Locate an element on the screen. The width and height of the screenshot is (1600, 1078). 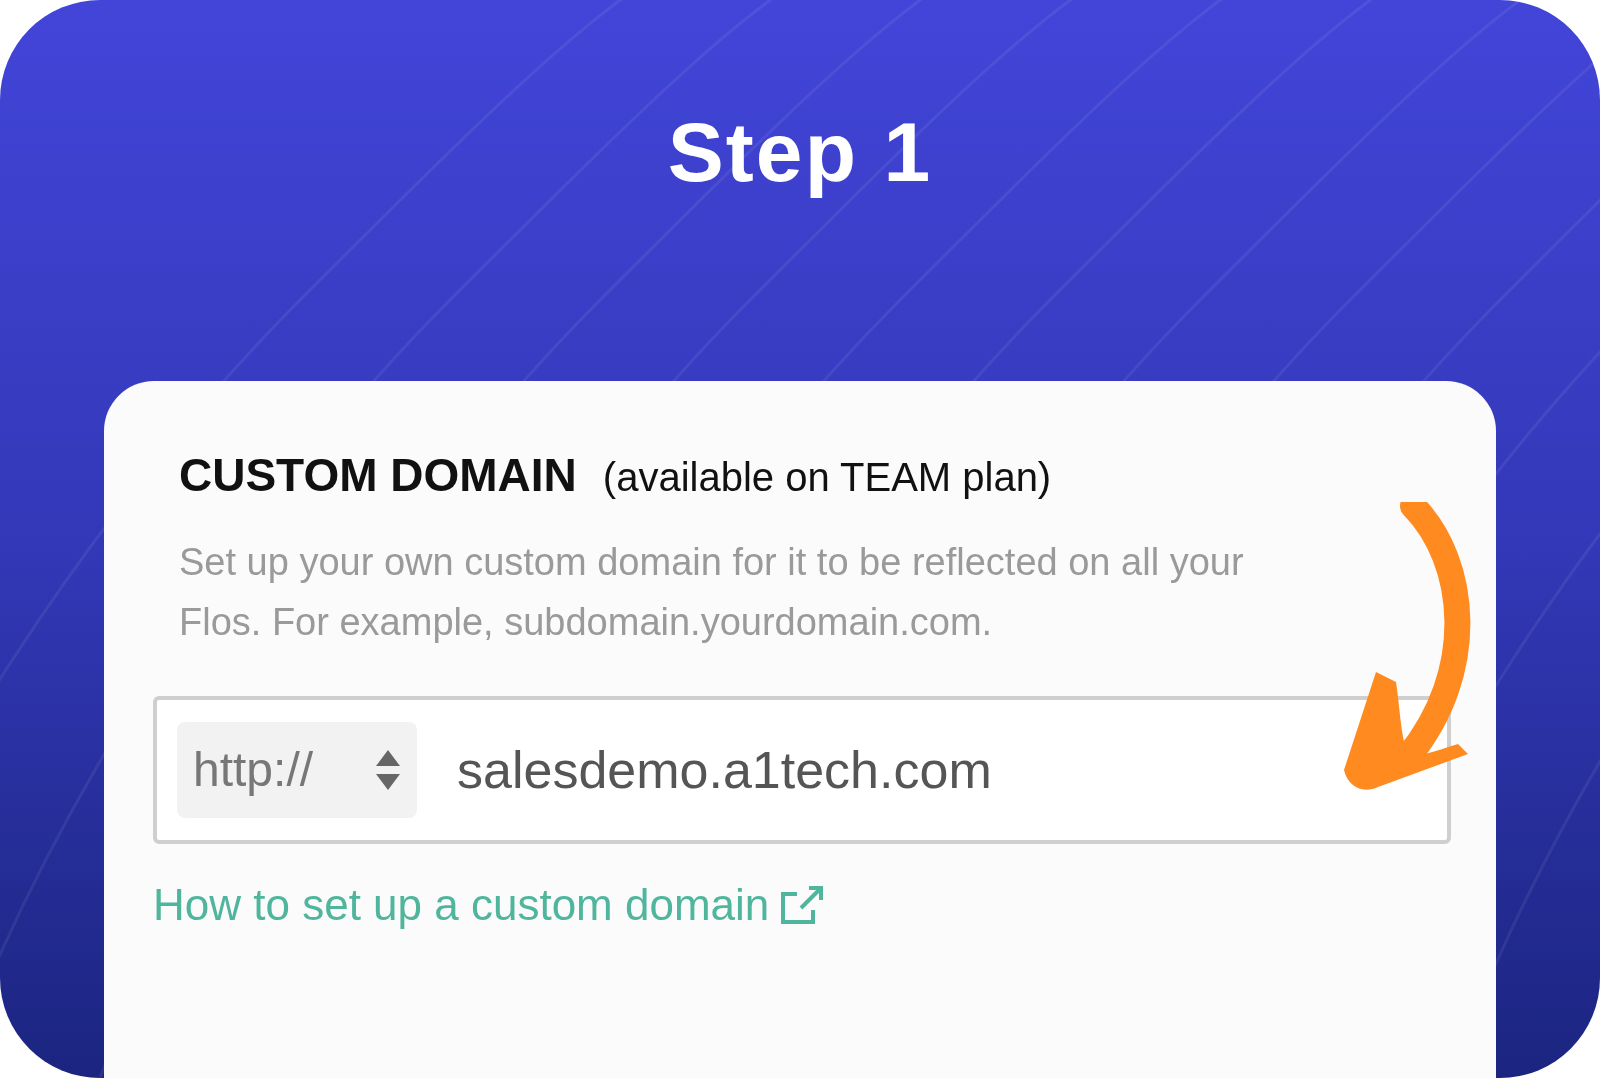
spinner-arrows-icon is located at coordinates (388, 770).